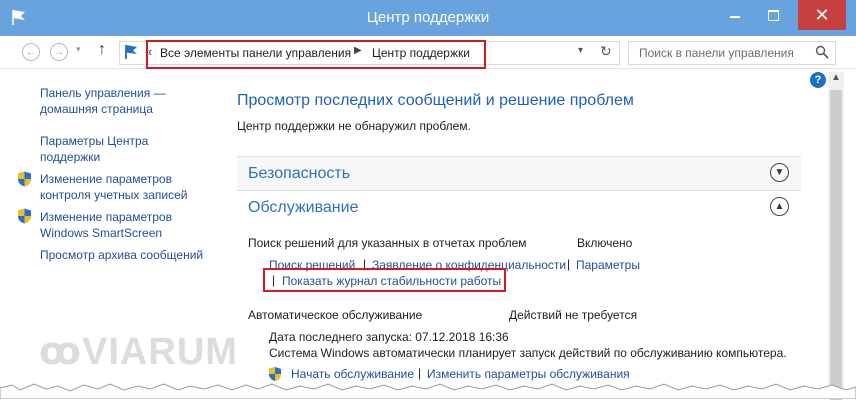 The width and height of the screenshot is (856, 400). What do you see at coordinates (106, 225) in the screenshot?
I see `sidebar-item-smartscreen-settings: Изменение параметров Windows SmartScreen` at bounding box center [106, 225].